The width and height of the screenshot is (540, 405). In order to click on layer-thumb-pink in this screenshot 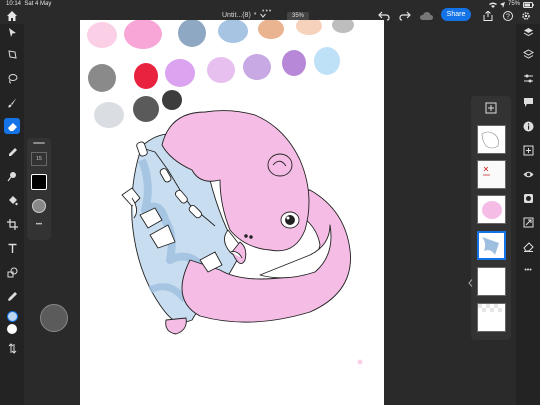, I will do `click(491, 209)`.